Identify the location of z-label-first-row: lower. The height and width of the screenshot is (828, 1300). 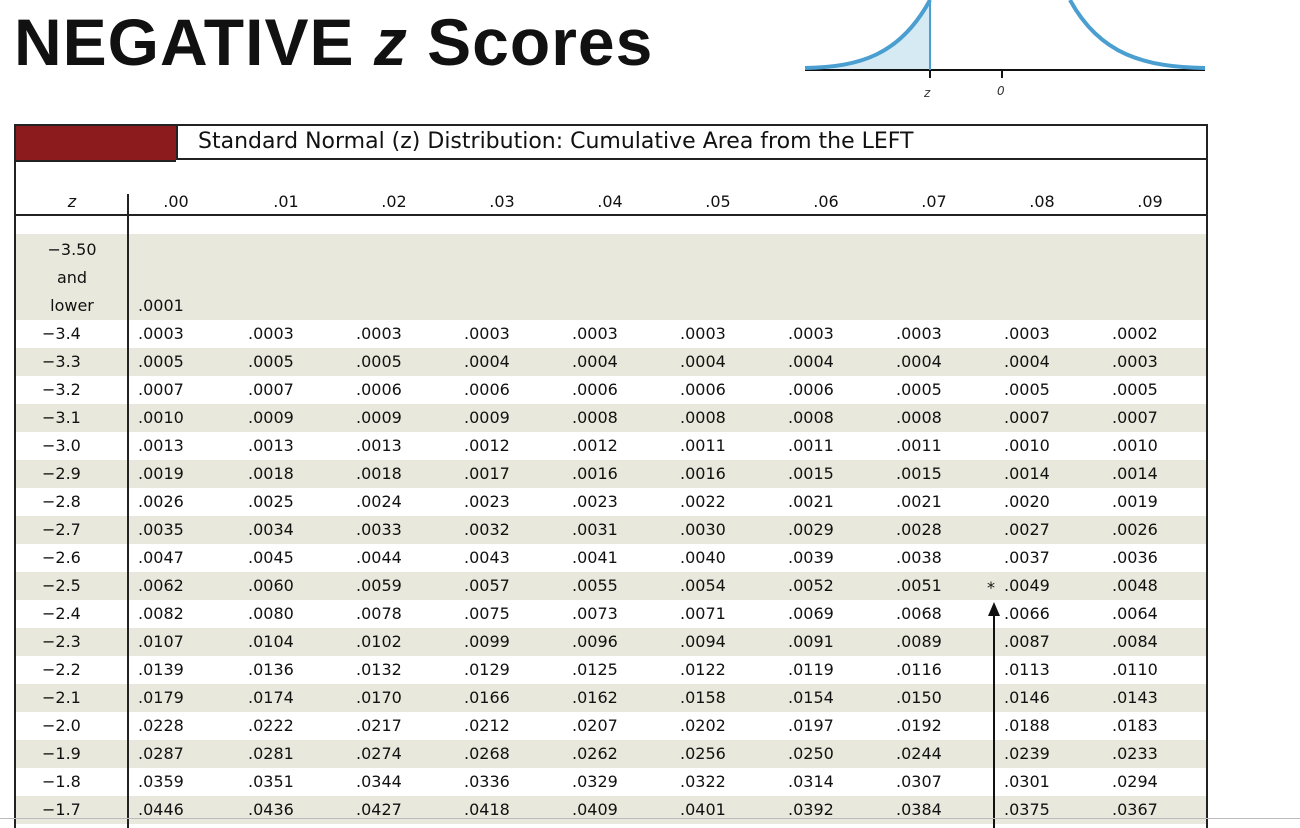
(72, 305).